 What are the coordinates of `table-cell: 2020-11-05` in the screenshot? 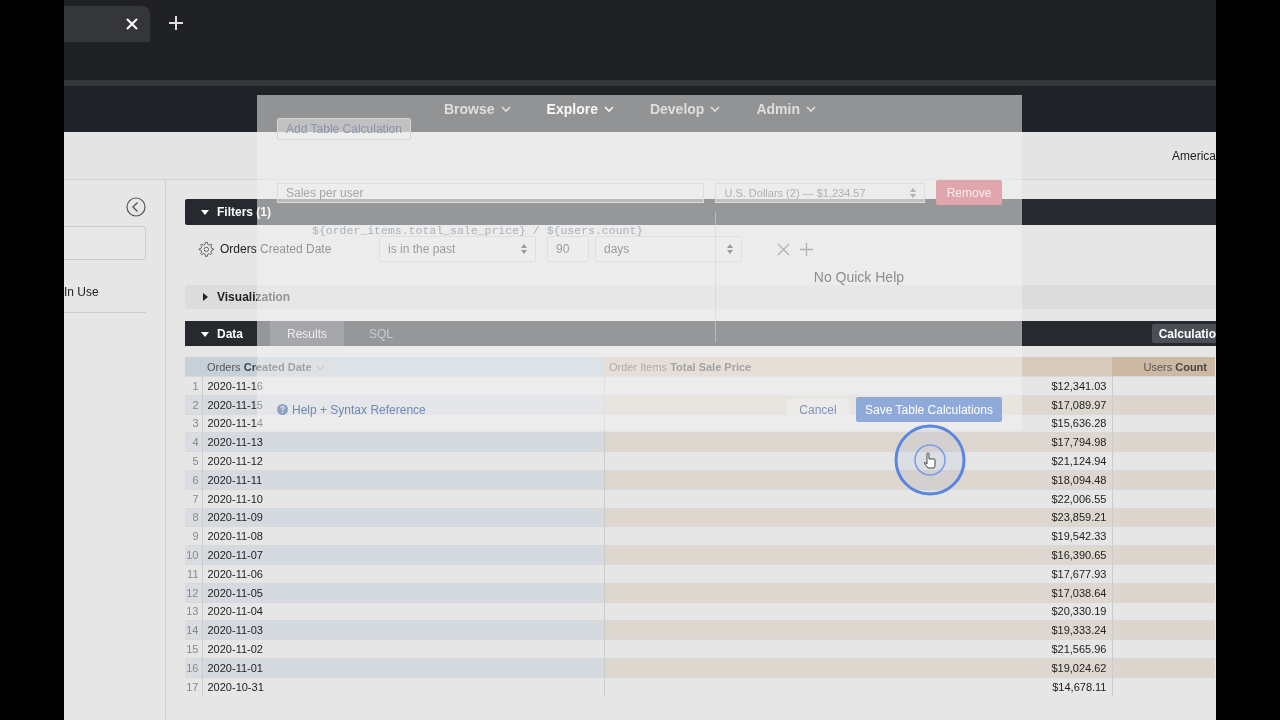 It's located at (403, 593).